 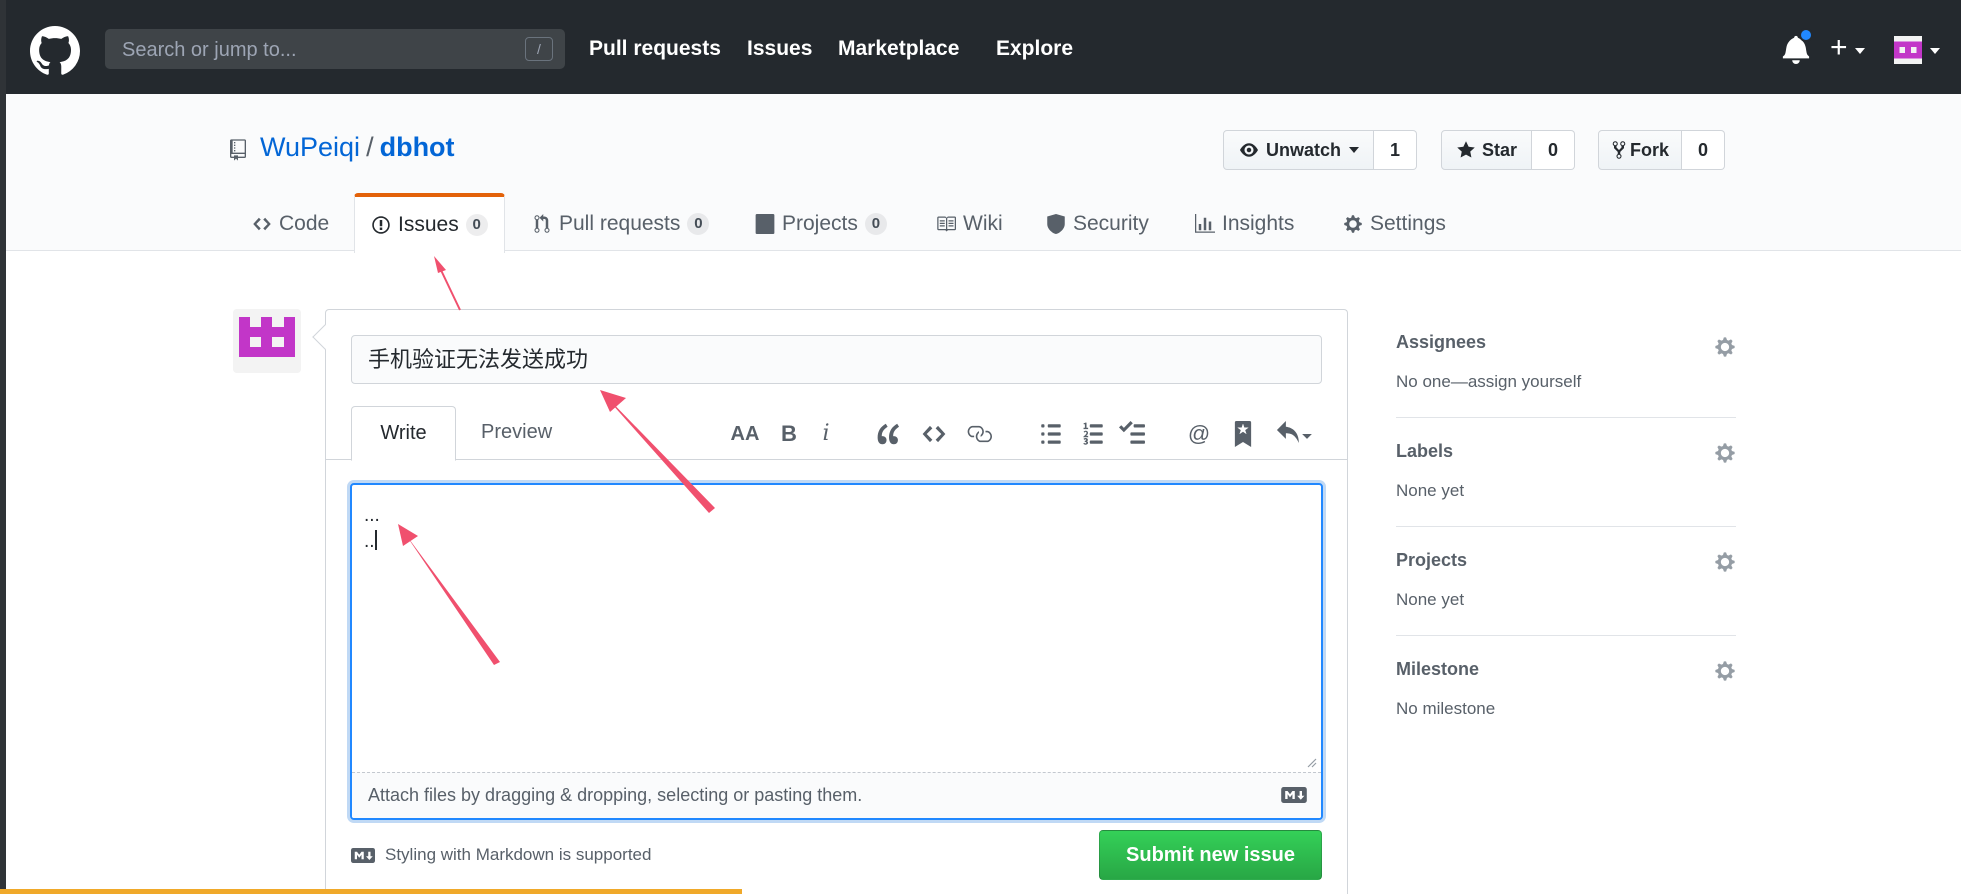 What do you see at coordinates (262, 223) in the screenshot?
I see `code-icon` at bounding box center [262, 223].